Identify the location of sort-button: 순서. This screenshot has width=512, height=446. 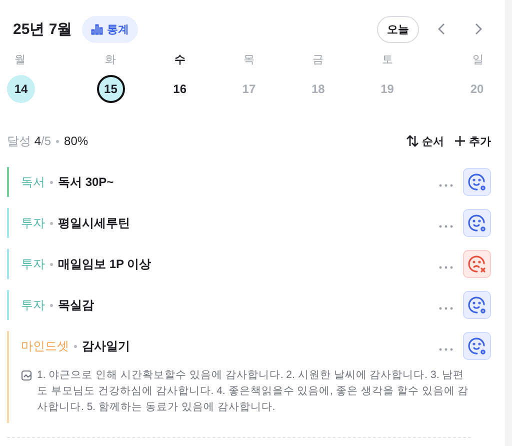
(425, 141).